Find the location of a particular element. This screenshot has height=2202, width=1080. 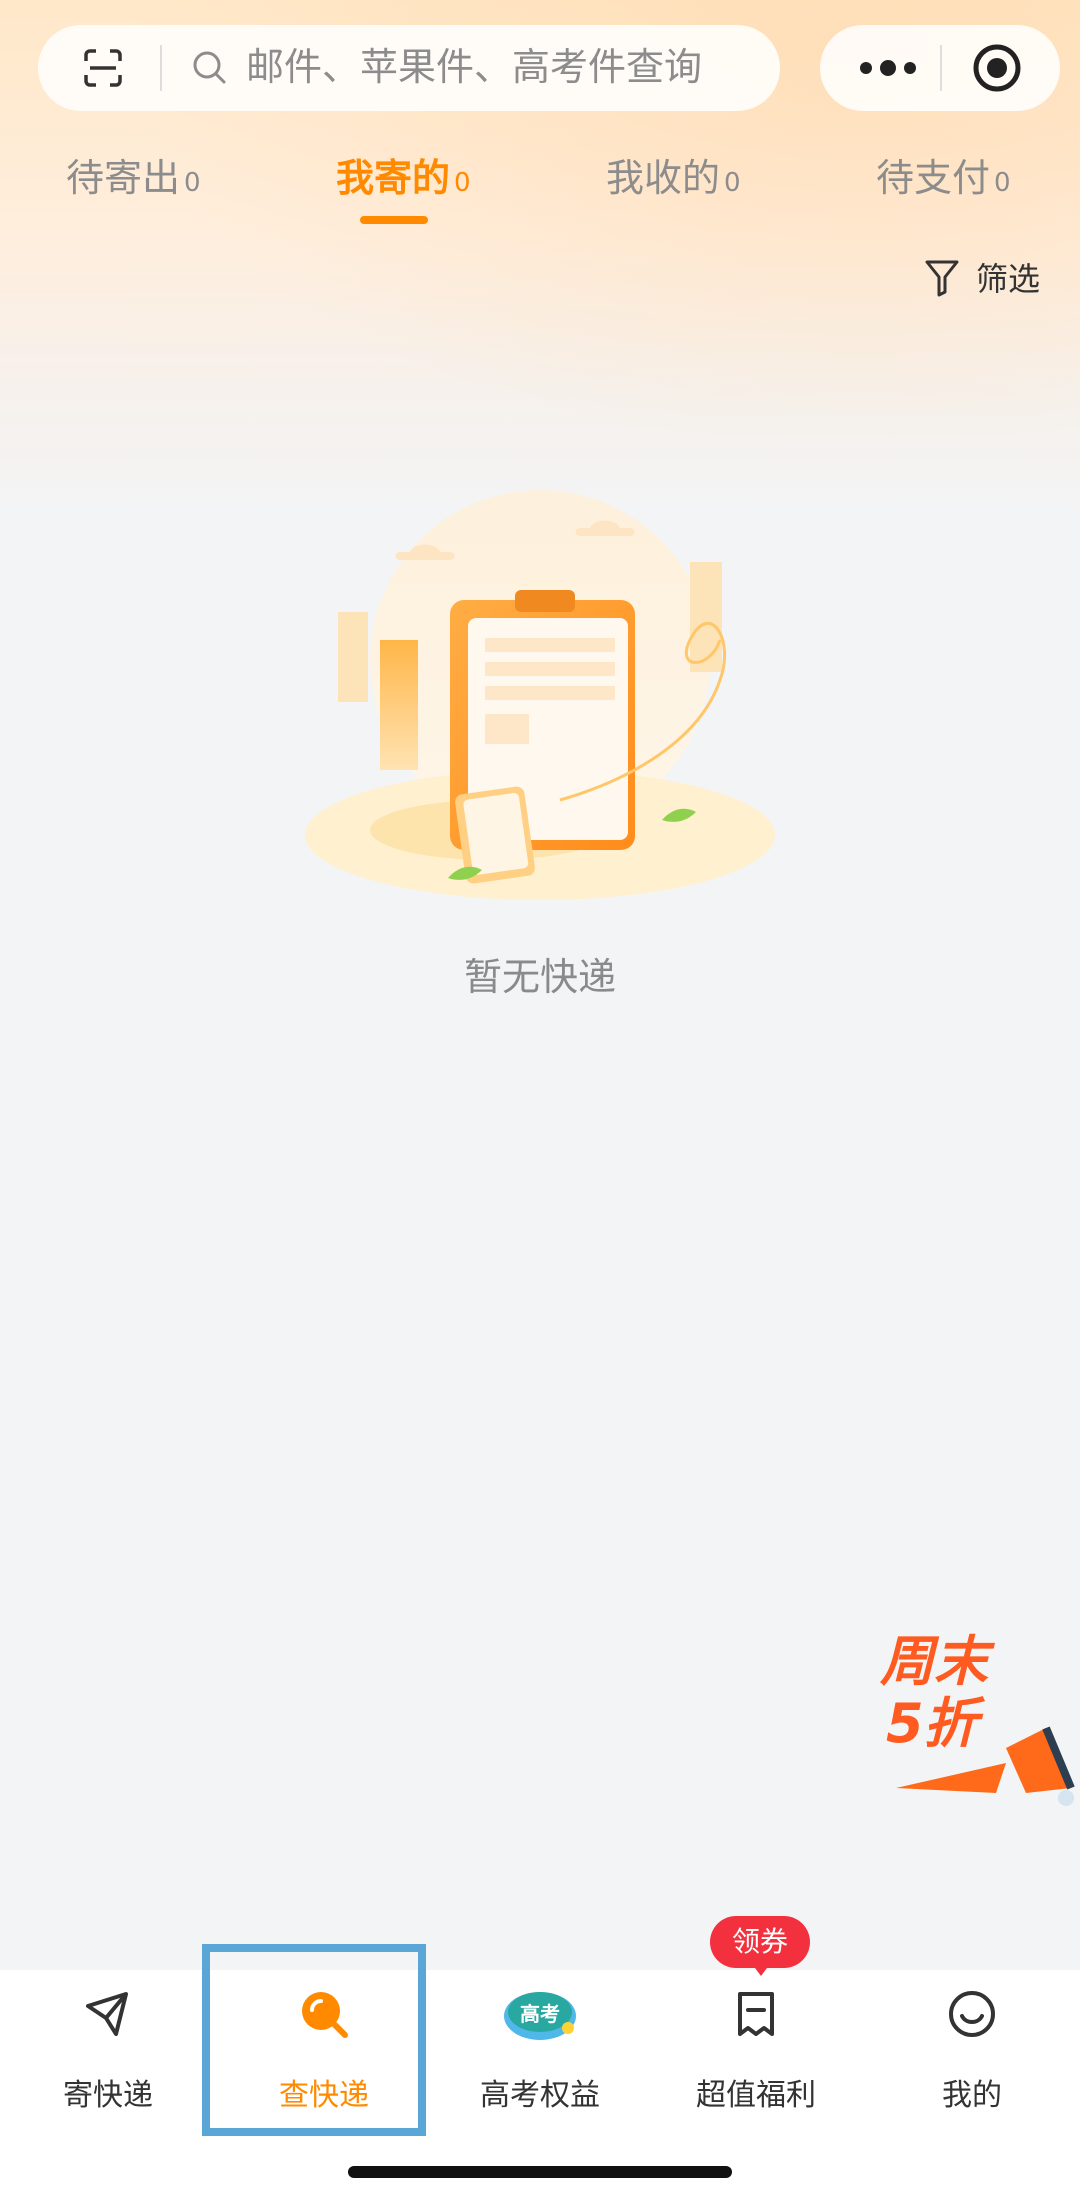

search-bar: 邮件、苹果件、高考件查询 is located at coordinates (409, 68).